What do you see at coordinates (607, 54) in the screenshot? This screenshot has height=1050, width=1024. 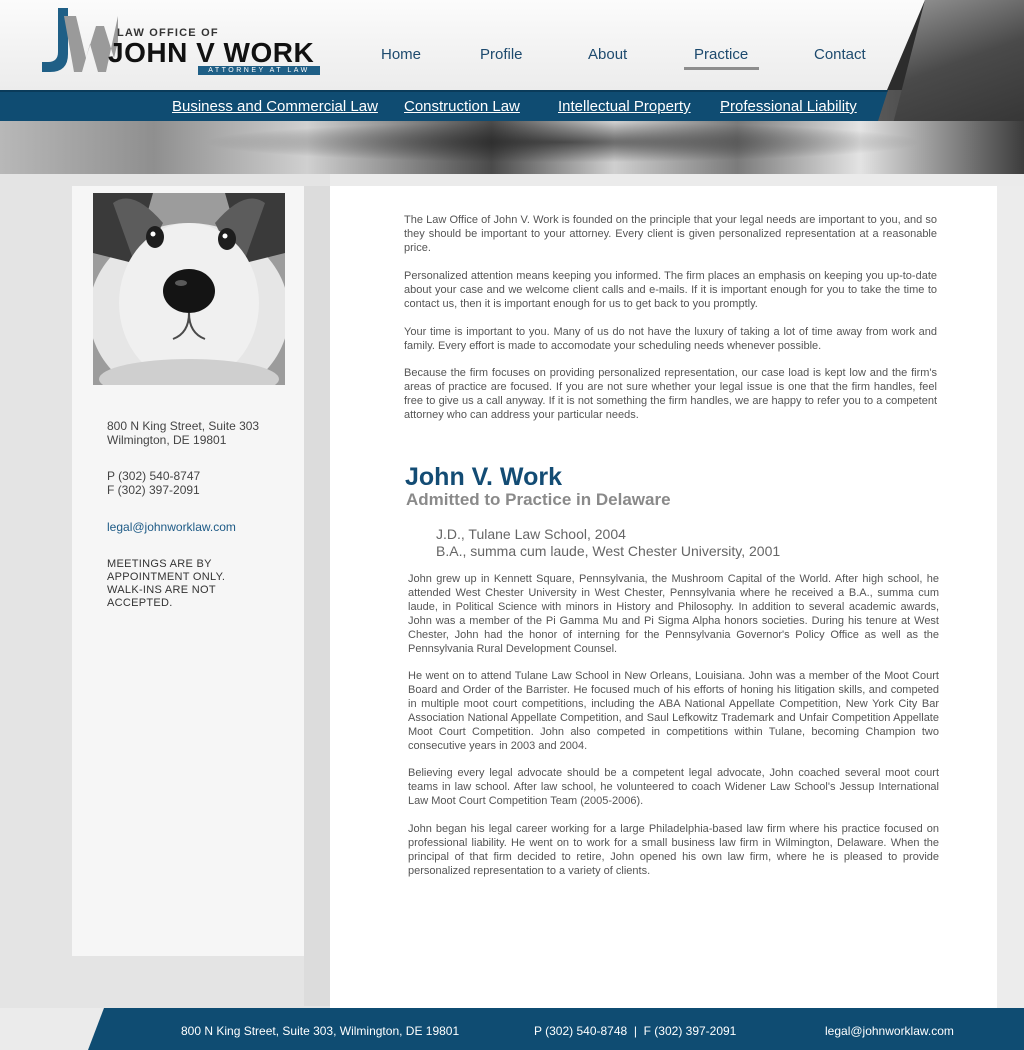 I see `nav-about: About` at bounding box center [607, 54].